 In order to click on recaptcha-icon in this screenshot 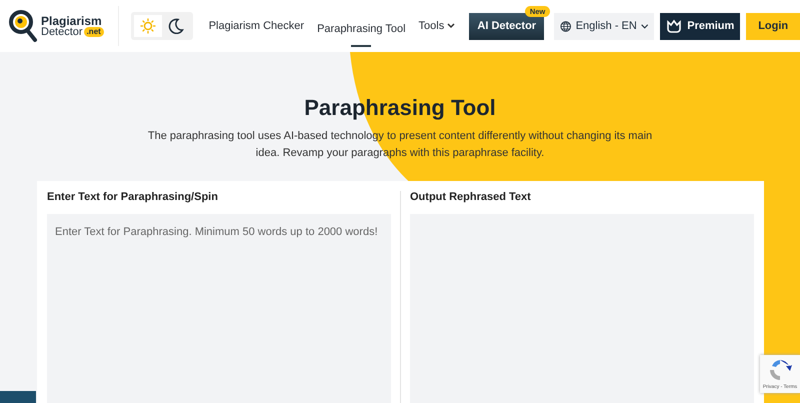, I will do `click(780, 370)`.